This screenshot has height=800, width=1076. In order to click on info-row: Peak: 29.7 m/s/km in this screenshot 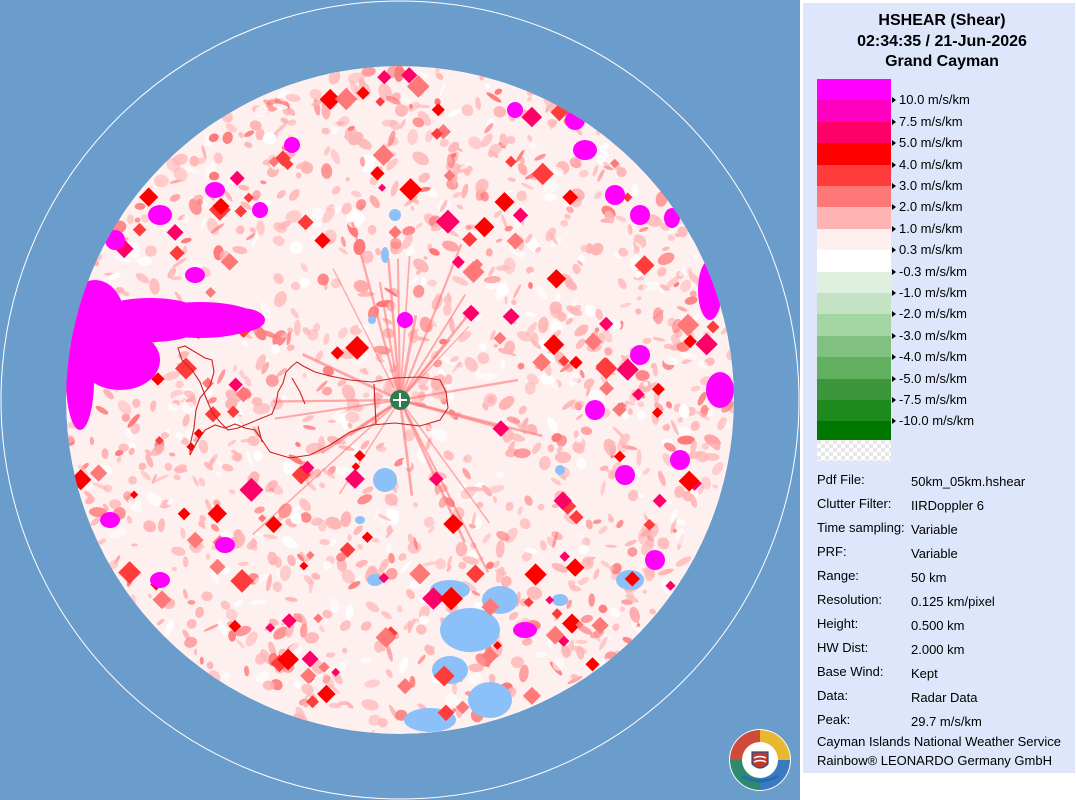, I will do `click(946, 722)`.